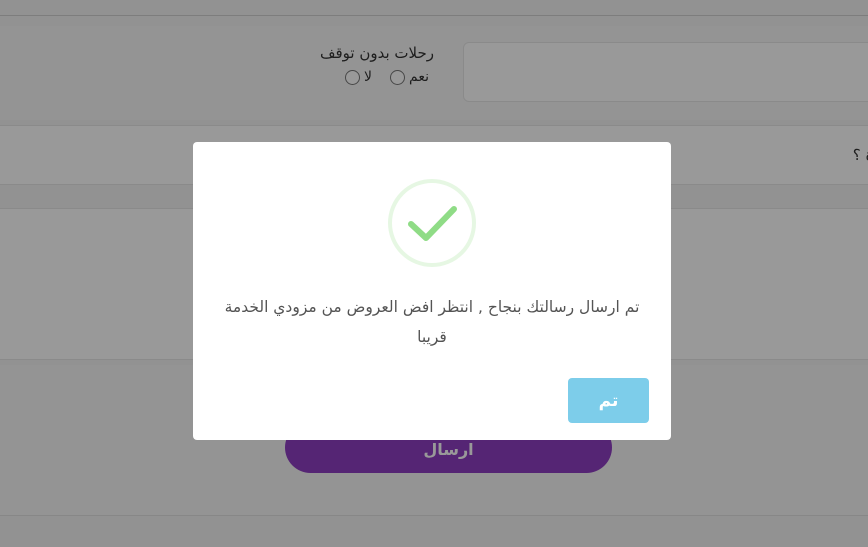  I want to click on confirm-button: تم, so click(608, 400).